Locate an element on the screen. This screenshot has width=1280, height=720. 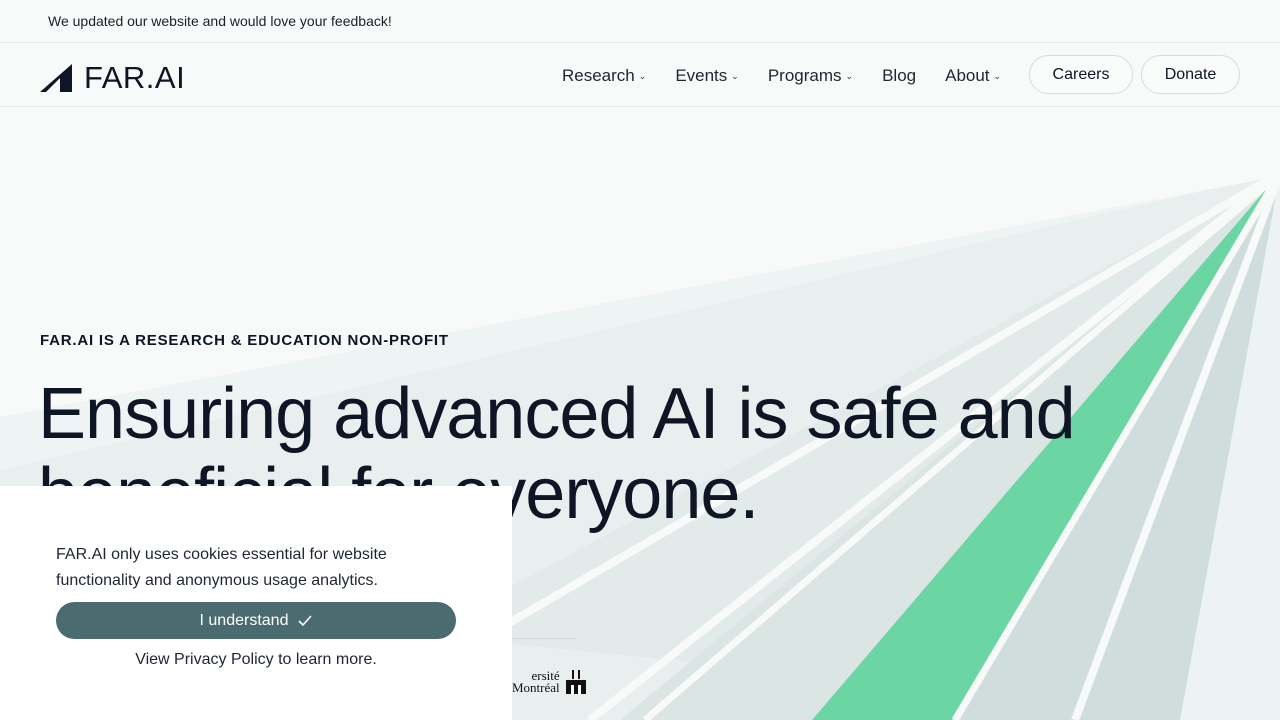
accept-cookies-label: I understand is located at coordinates (244, 620).